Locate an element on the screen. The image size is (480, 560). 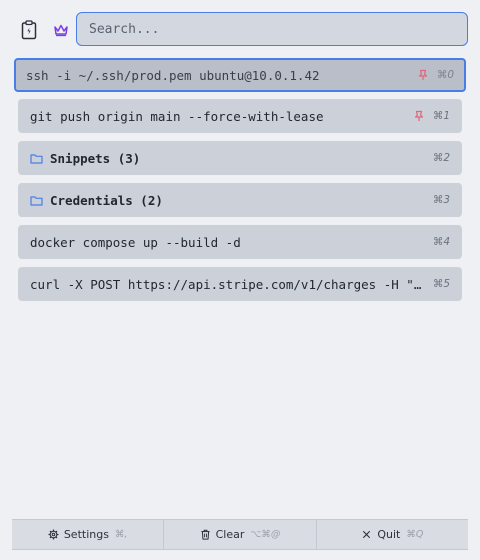
settings-label: Settings is located at coordinates (86, 534).